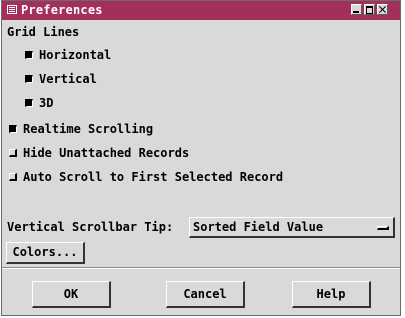 The image size is (405, 318). I want to click on cancel-button: Cancel, so click(205, 294).